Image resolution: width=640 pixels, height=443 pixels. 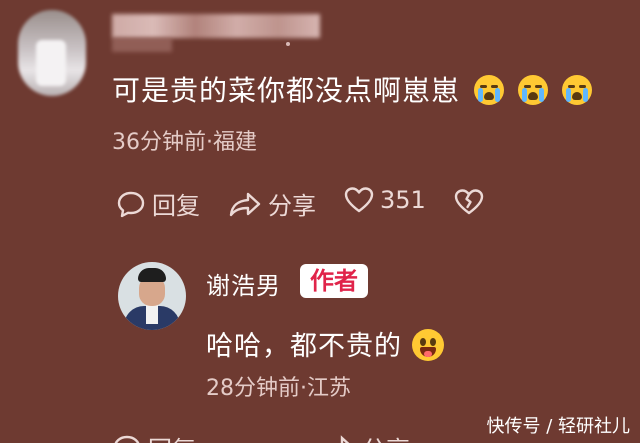 I want to click on comment-text: 可是贵的菜你都没点啊崽崽, so click(x=352, y=91).